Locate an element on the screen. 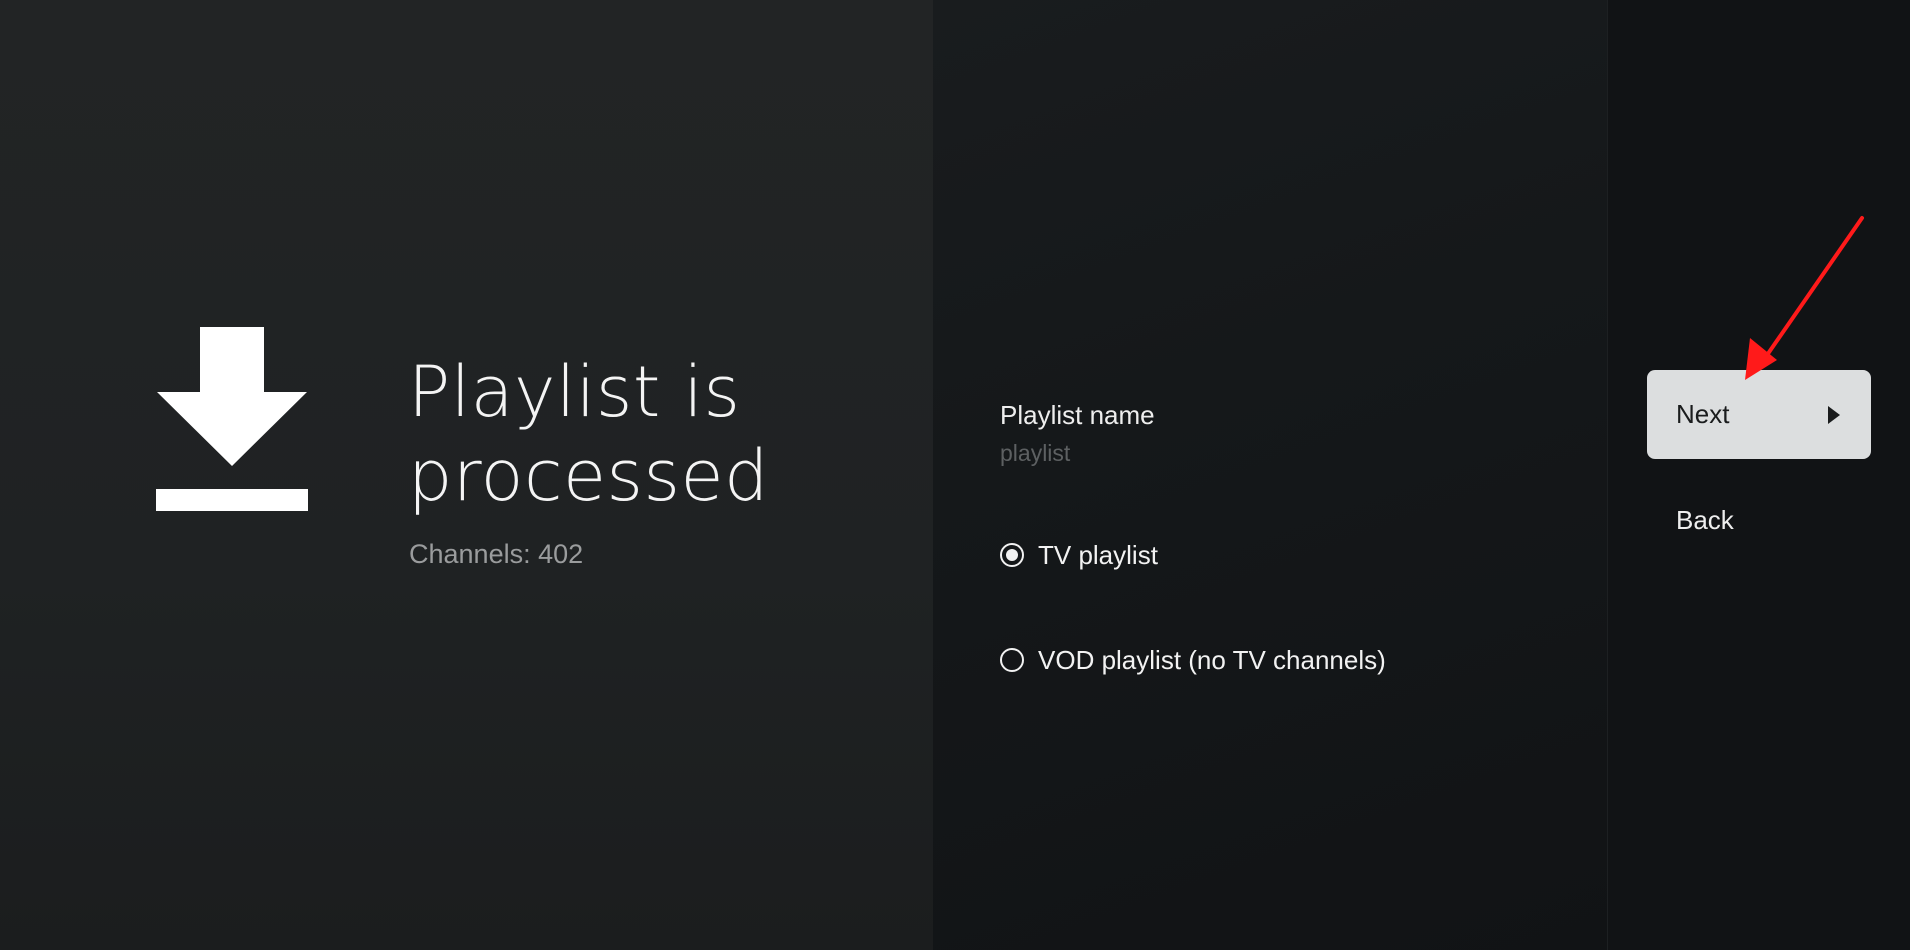 The width and height of the screenshot is (1910, 950). radio-option-tv-playlist: TV playlist is located at coordinates (1079, 555).